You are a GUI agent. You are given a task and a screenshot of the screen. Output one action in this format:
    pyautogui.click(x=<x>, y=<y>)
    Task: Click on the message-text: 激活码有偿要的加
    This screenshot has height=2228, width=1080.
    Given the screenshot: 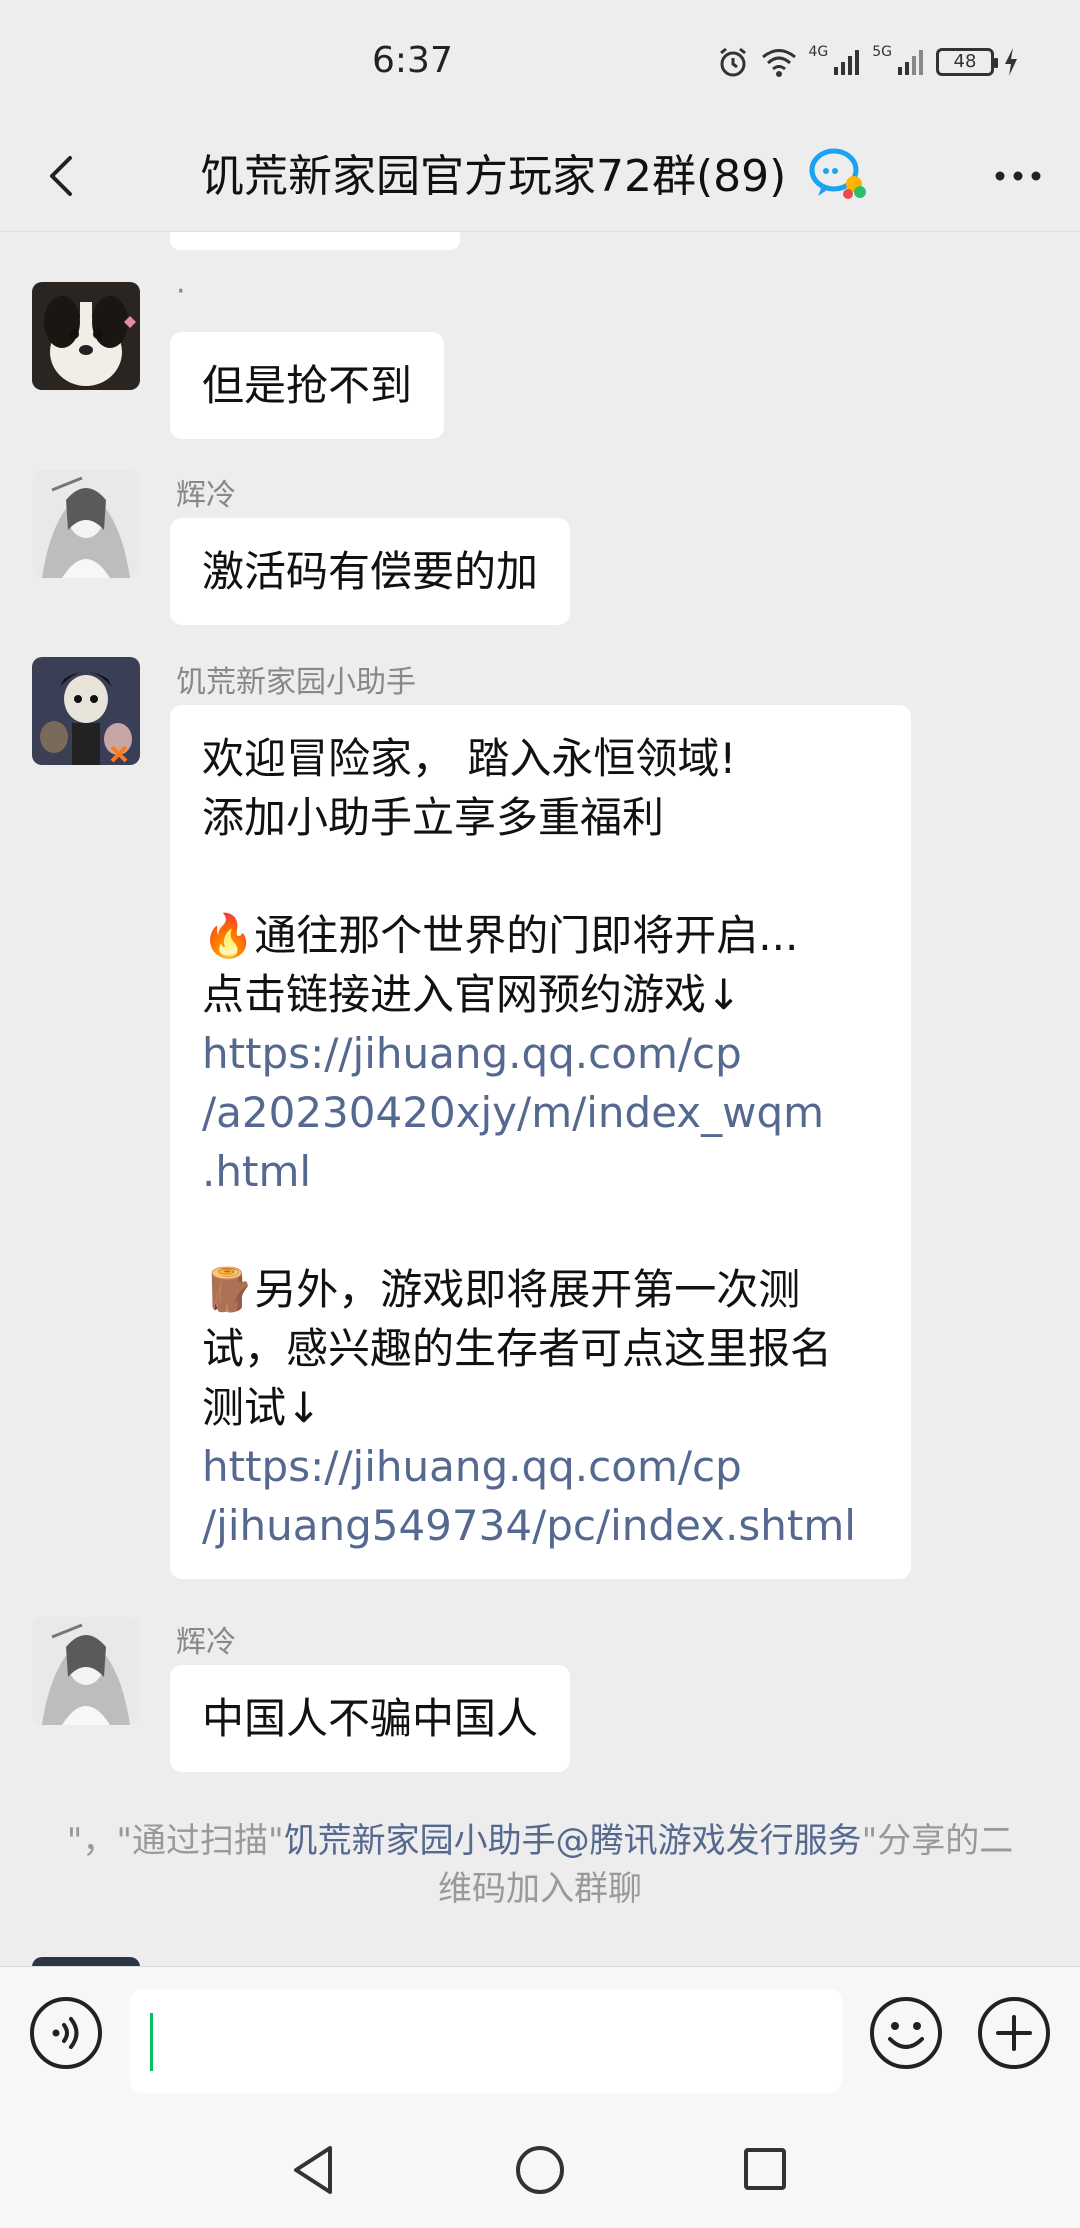 What is the action you would take?
    pyautogui.click(x=370, y=571)
    